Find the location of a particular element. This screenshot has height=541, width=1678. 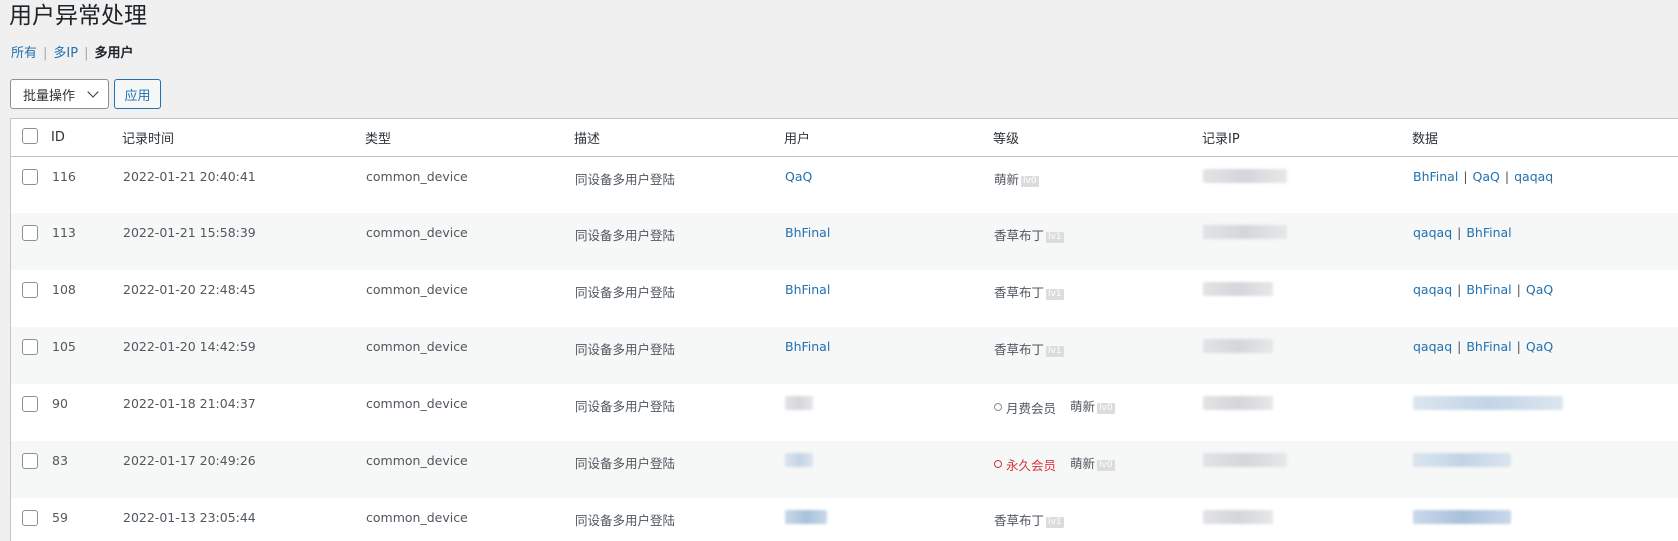

cell-time: 2022-01-18 21:04:37 is located at coordinates (189, 403).